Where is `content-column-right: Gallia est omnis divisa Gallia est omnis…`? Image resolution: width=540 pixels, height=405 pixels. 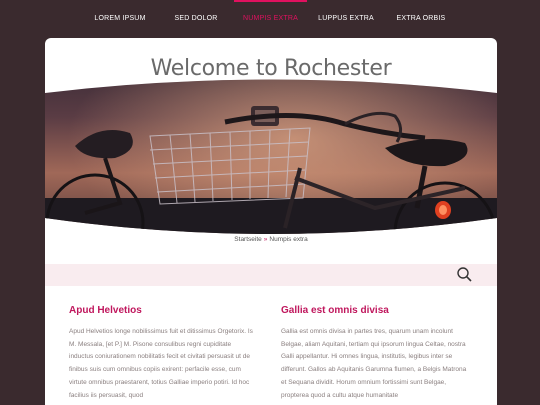 content-column-right: Gallia est omnis divisa Gallia est omnis… is located at coordinates (375, 353).